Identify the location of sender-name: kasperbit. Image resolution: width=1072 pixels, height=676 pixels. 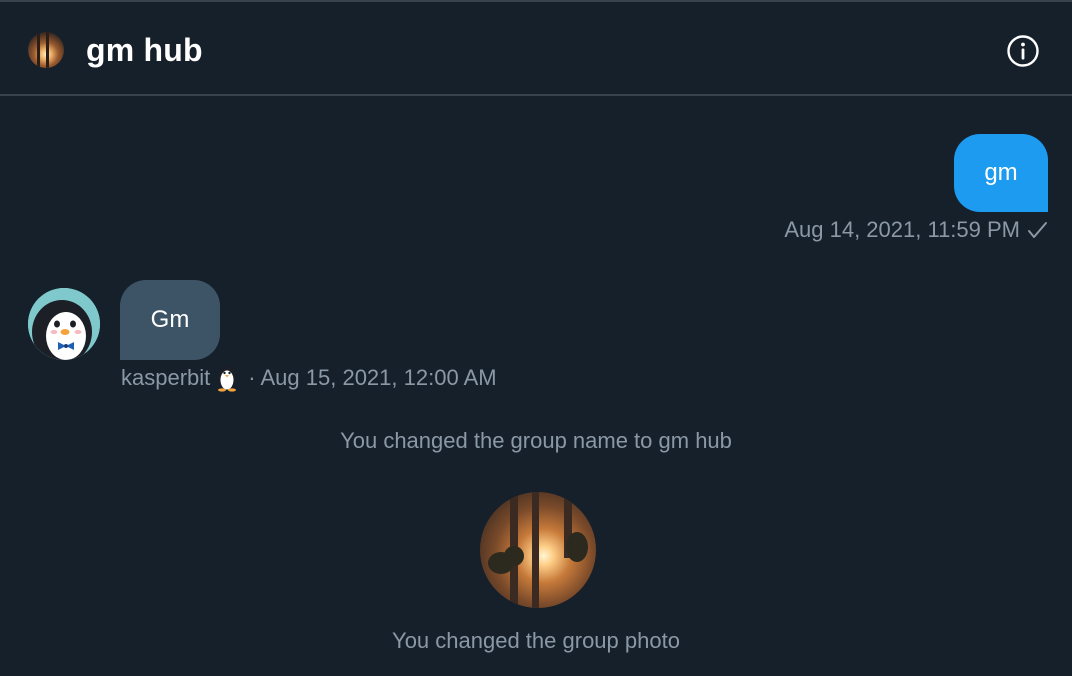
(165, 378).